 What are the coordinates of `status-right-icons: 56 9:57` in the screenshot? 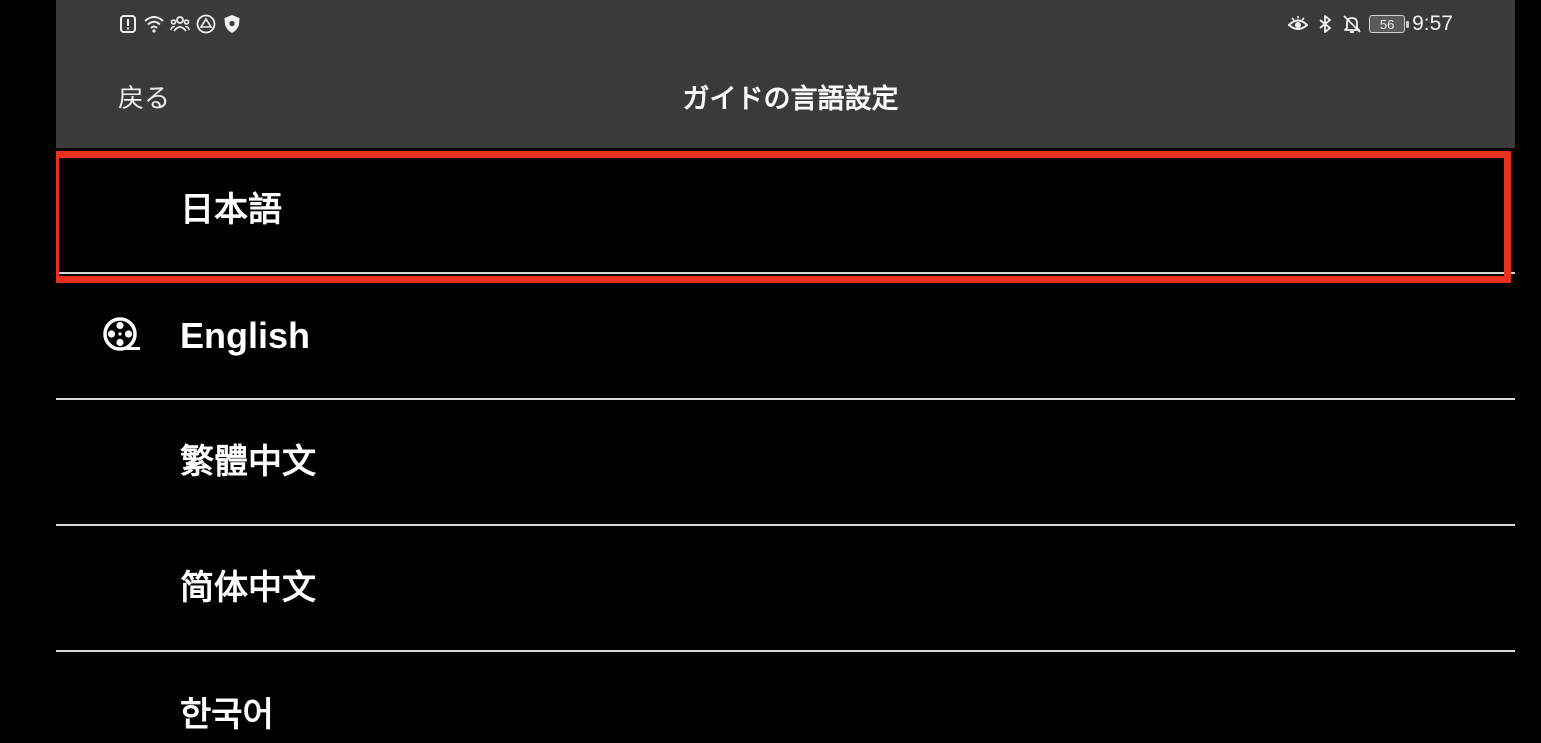 It's located at (1370, 24).